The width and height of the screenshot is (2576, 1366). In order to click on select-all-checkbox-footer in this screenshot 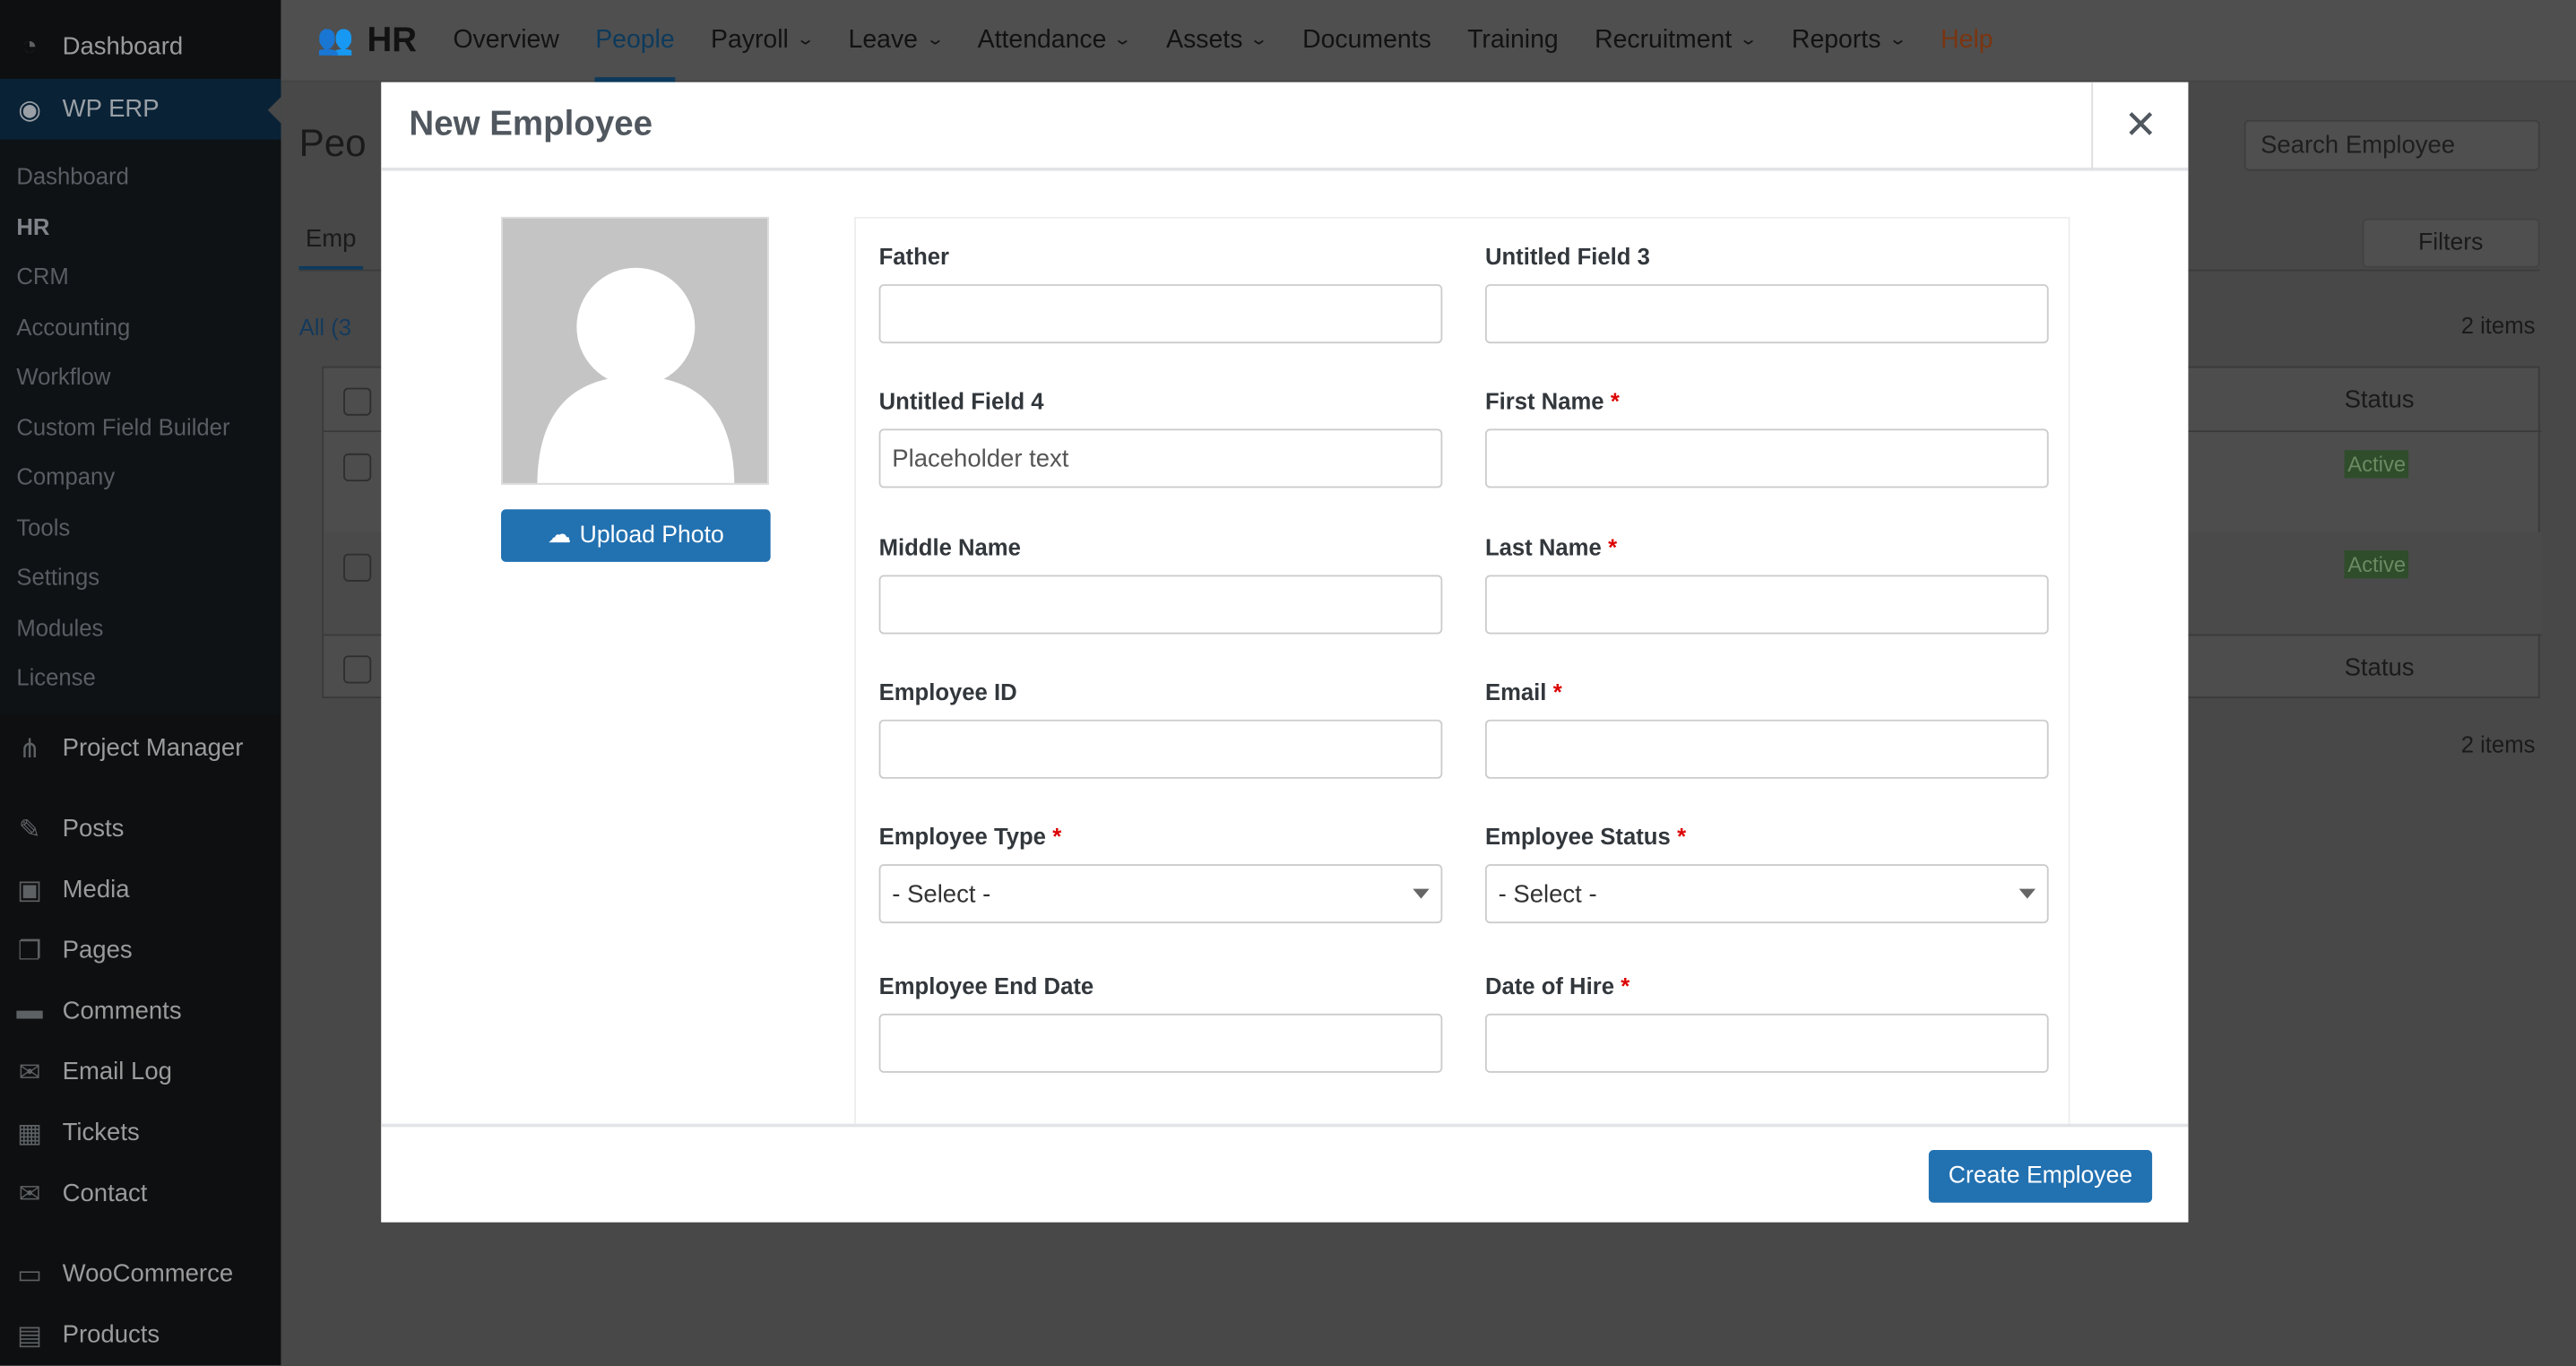, I will do `click(357, 669)`.